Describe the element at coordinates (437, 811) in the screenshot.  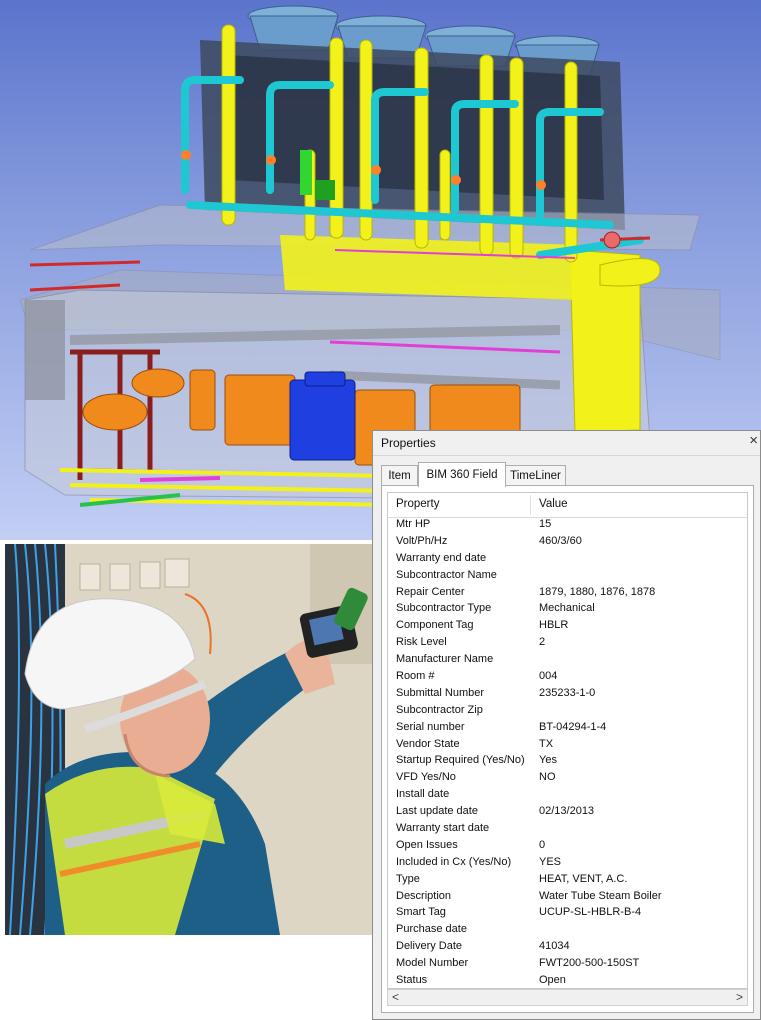
I see `property-name: Last update date` at that location.